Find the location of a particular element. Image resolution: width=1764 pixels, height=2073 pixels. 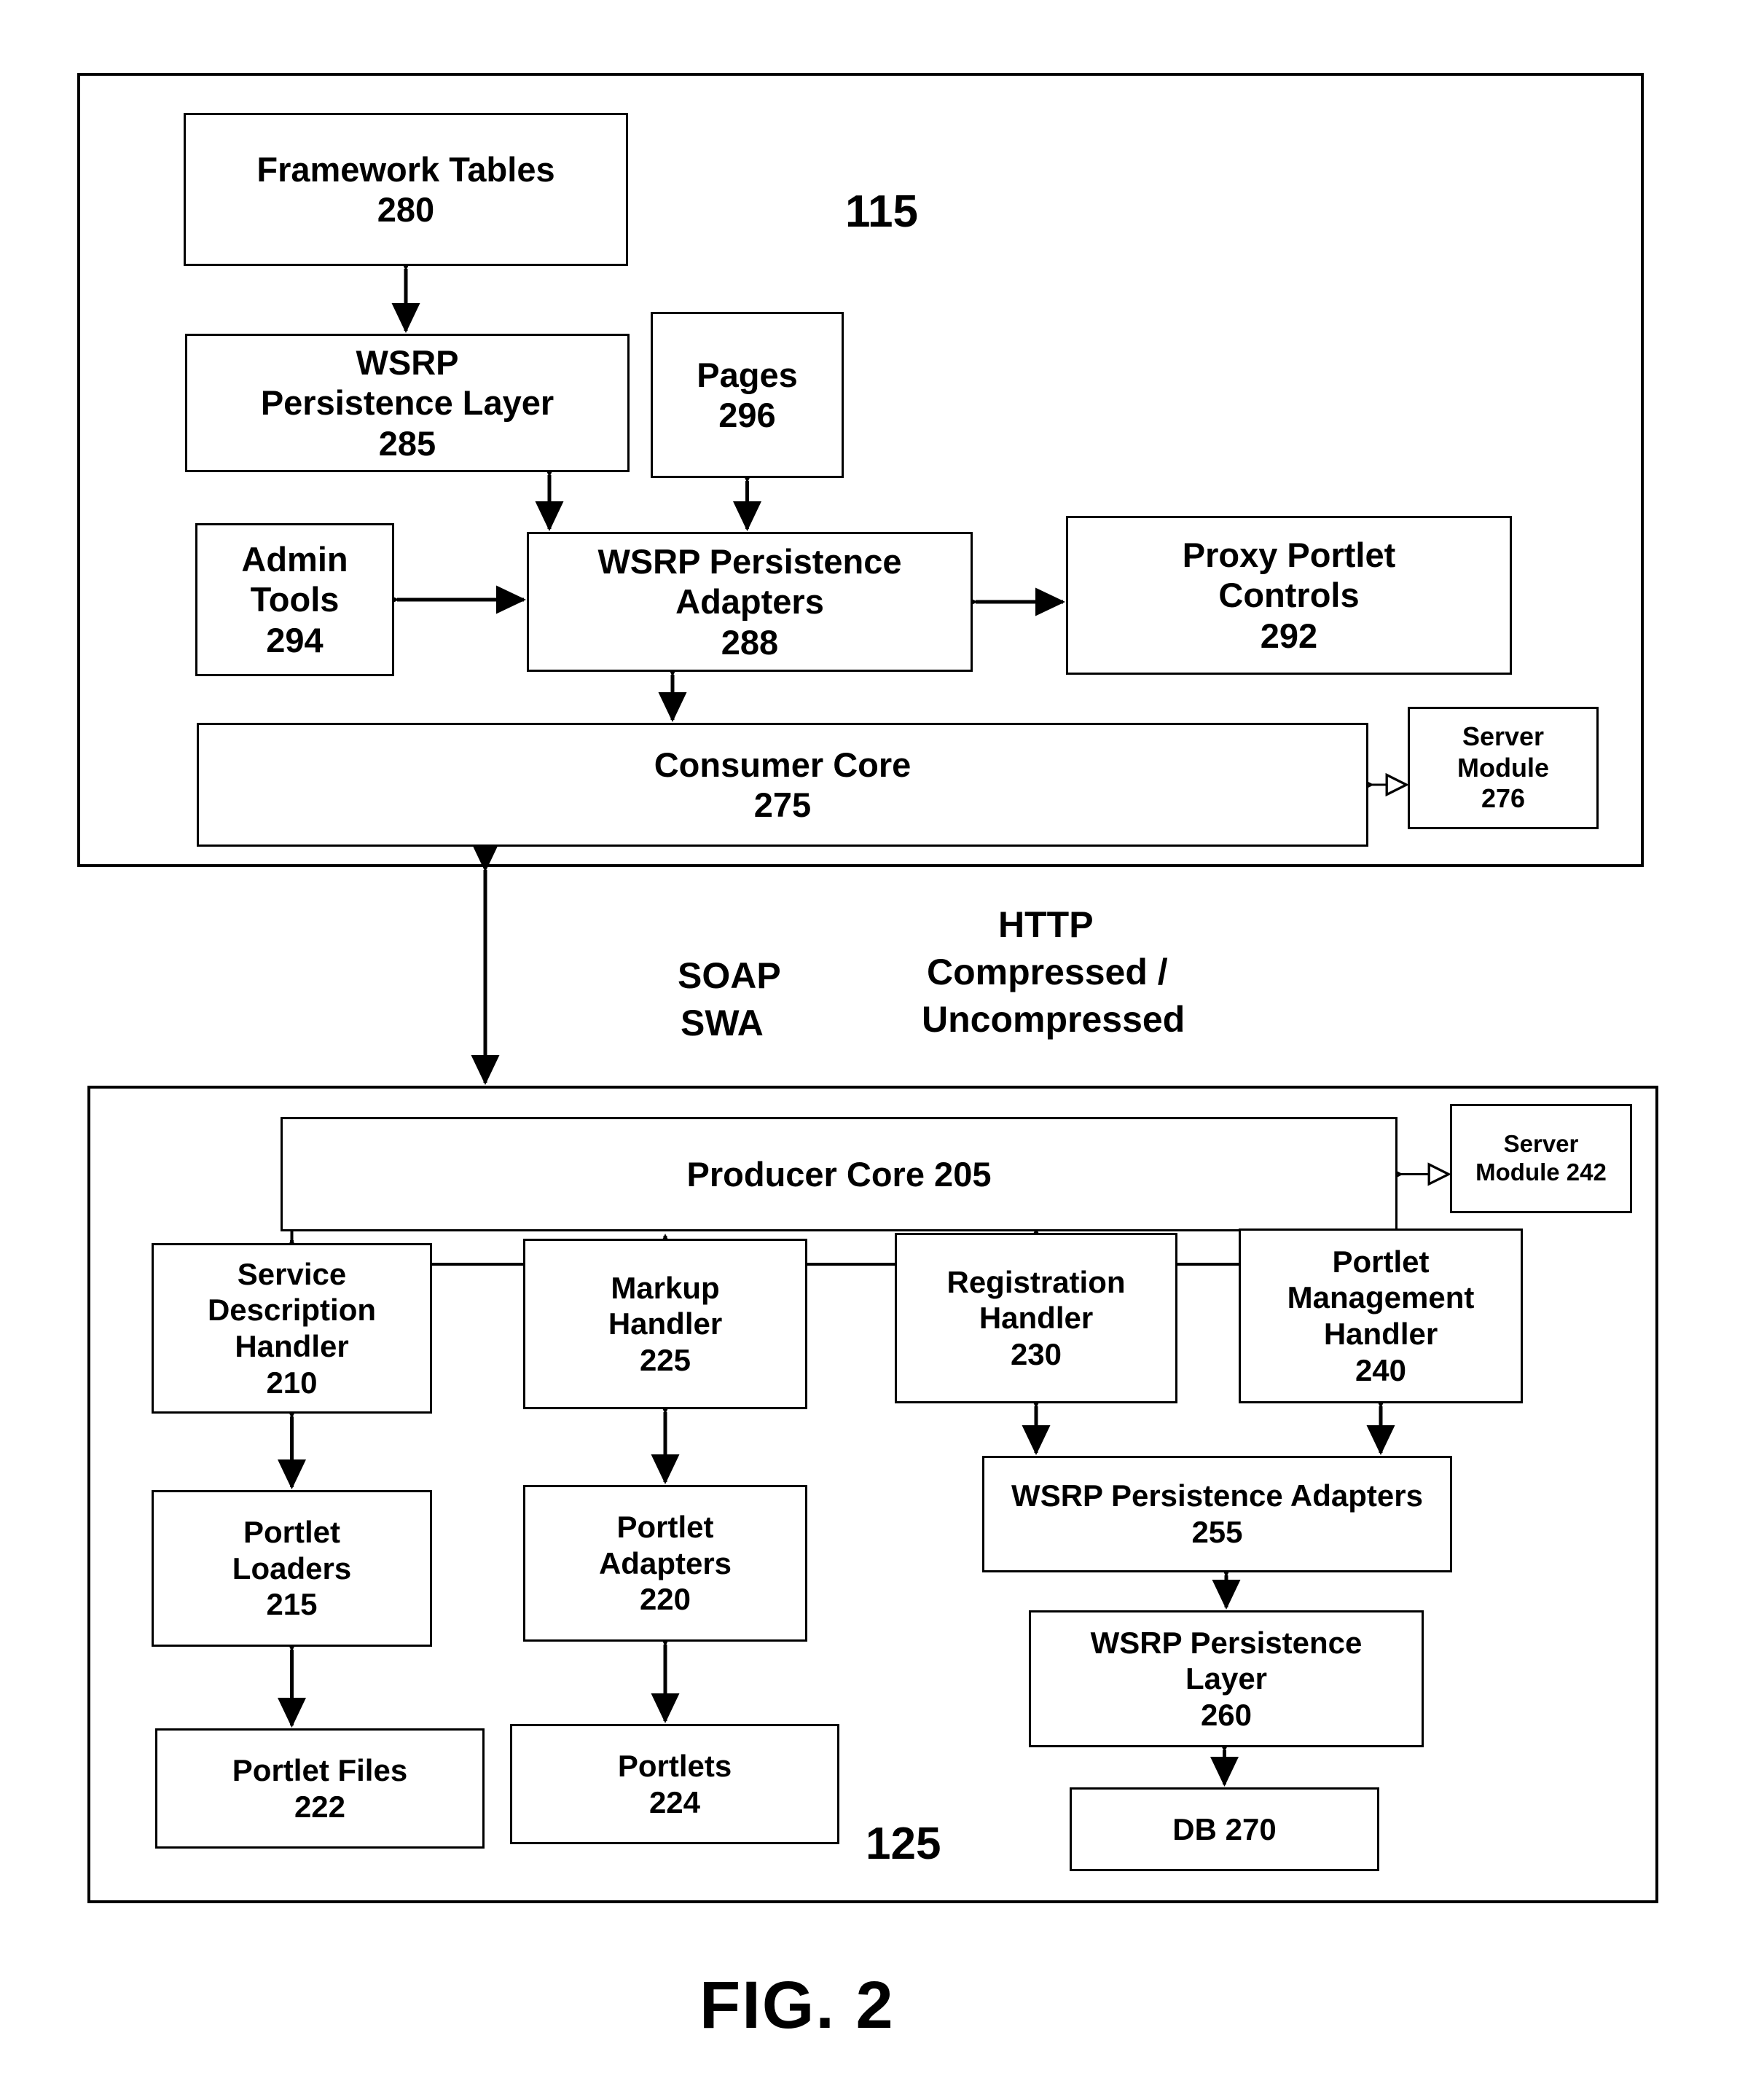

box-db-line1: DB 270 is located at coordinates (1224, 1828).